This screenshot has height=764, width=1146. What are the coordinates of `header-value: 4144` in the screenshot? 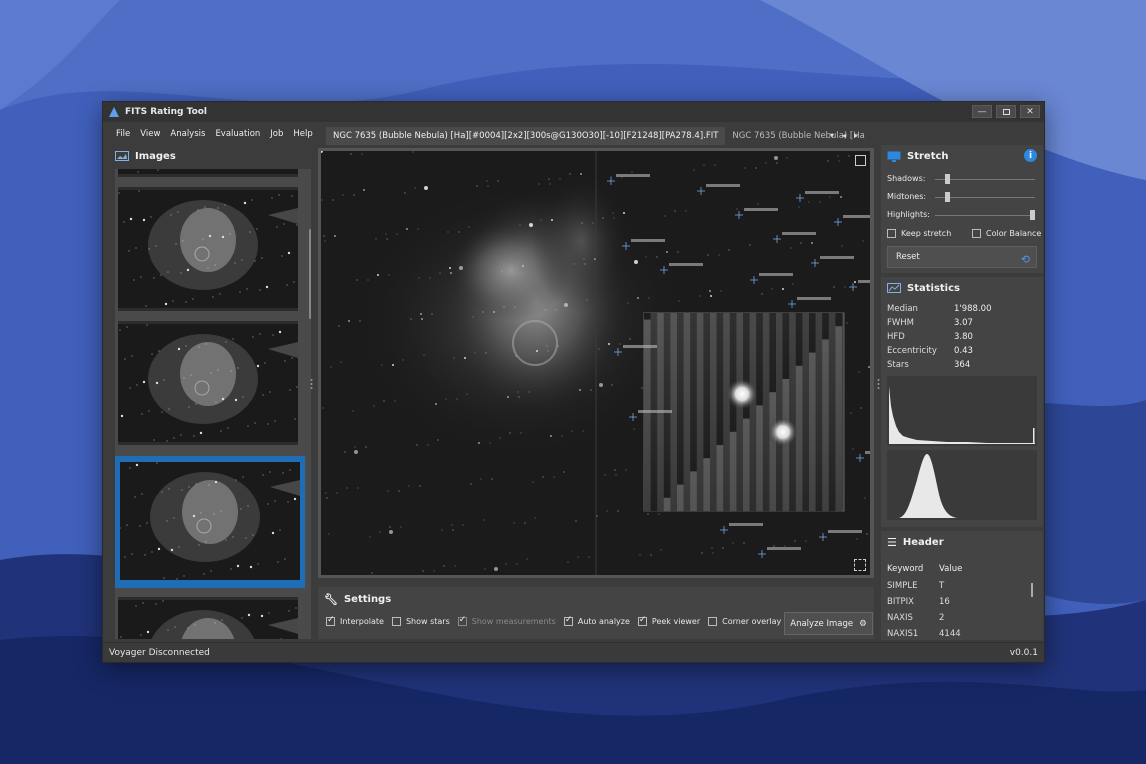 It's located at (950, 634).